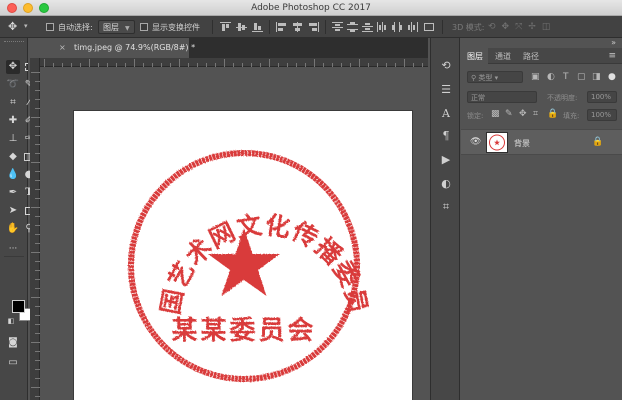 The width and height of the screenshot is (622, 400). Describe the element at coordinates (241, 27) in the screenshot. I see `align-vcenter-icon` at that location.